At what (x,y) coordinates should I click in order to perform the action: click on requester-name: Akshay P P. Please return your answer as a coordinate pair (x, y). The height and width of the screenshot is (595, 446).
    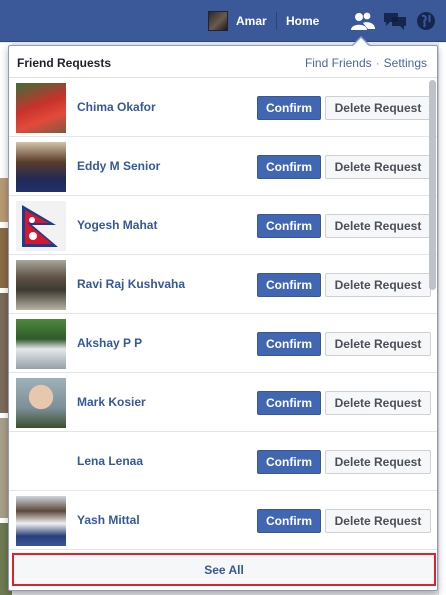
    Looking at the image, I should click on (109, 343).